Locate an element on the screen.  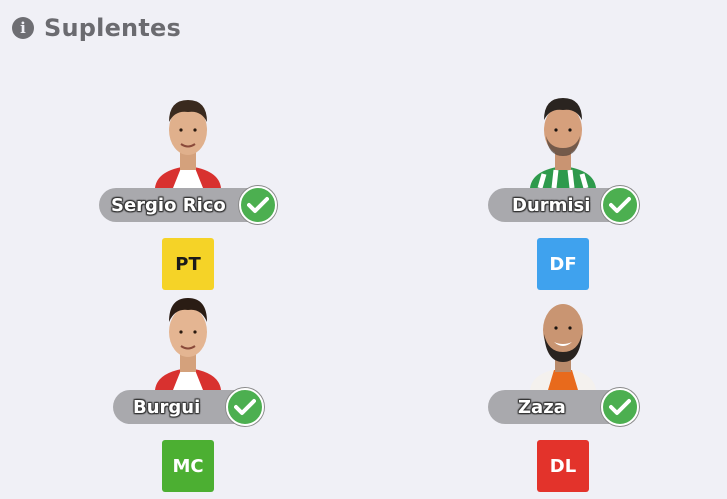
player-name-pill: Sergio Rico is located at coordinates (188, 205).